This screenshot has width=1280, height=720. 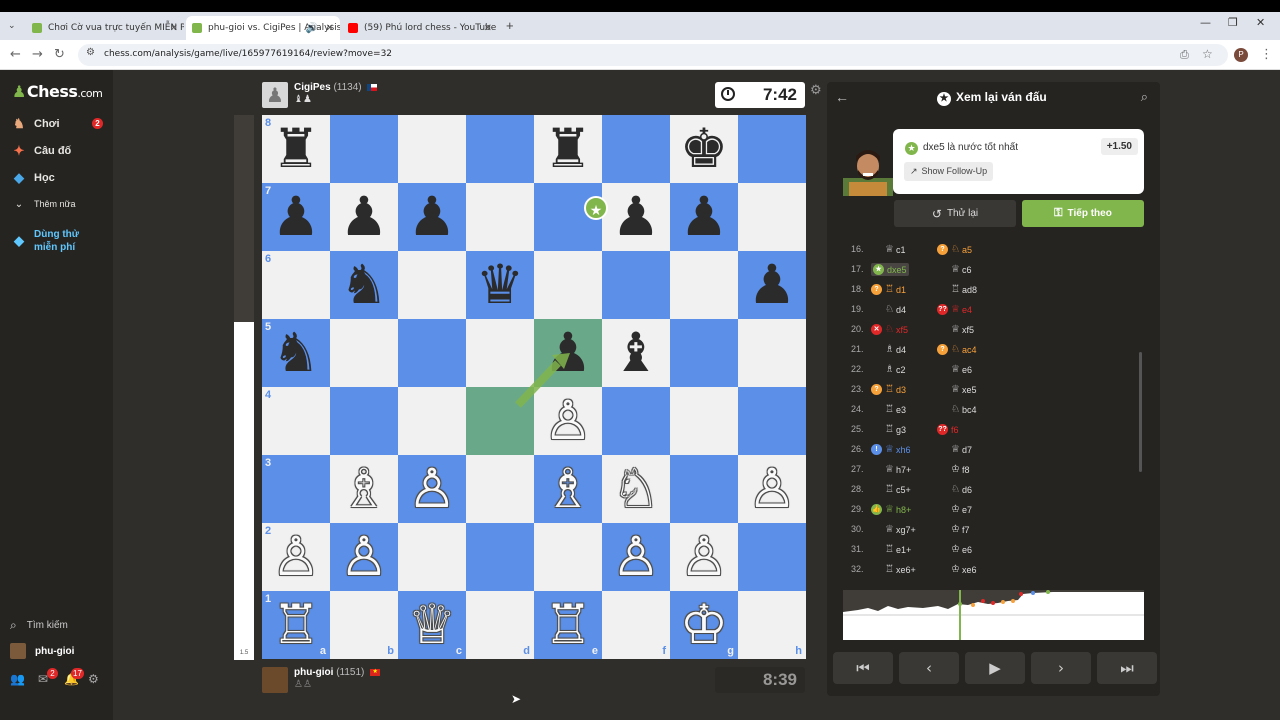 I want to click on next-move-button: ›, so click(x=1061, y=668).